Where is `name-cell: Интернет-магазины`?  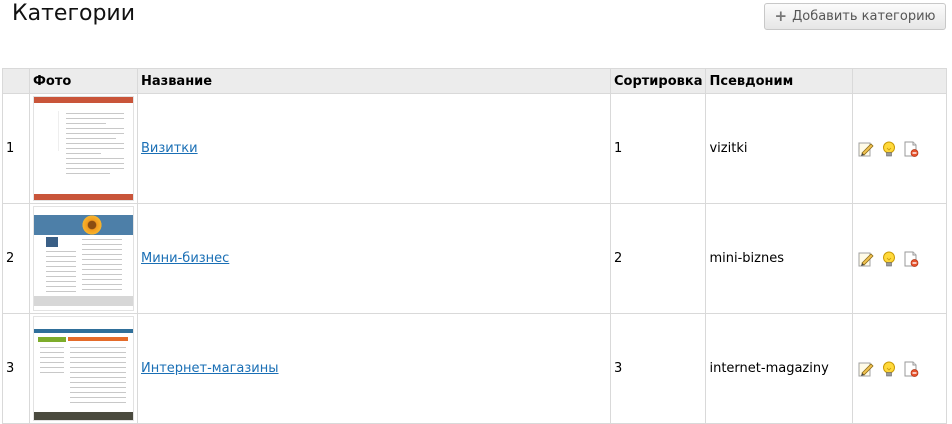
name-cell: Интернет-магазины is located at coordinates (374, 368).